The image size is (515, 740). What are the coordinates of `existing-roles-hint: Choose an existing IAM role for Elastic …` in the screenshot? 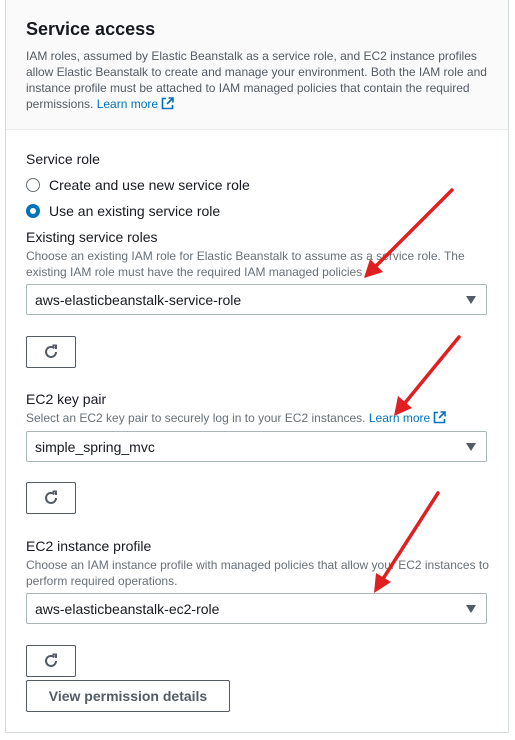 It's located at (245, 264).